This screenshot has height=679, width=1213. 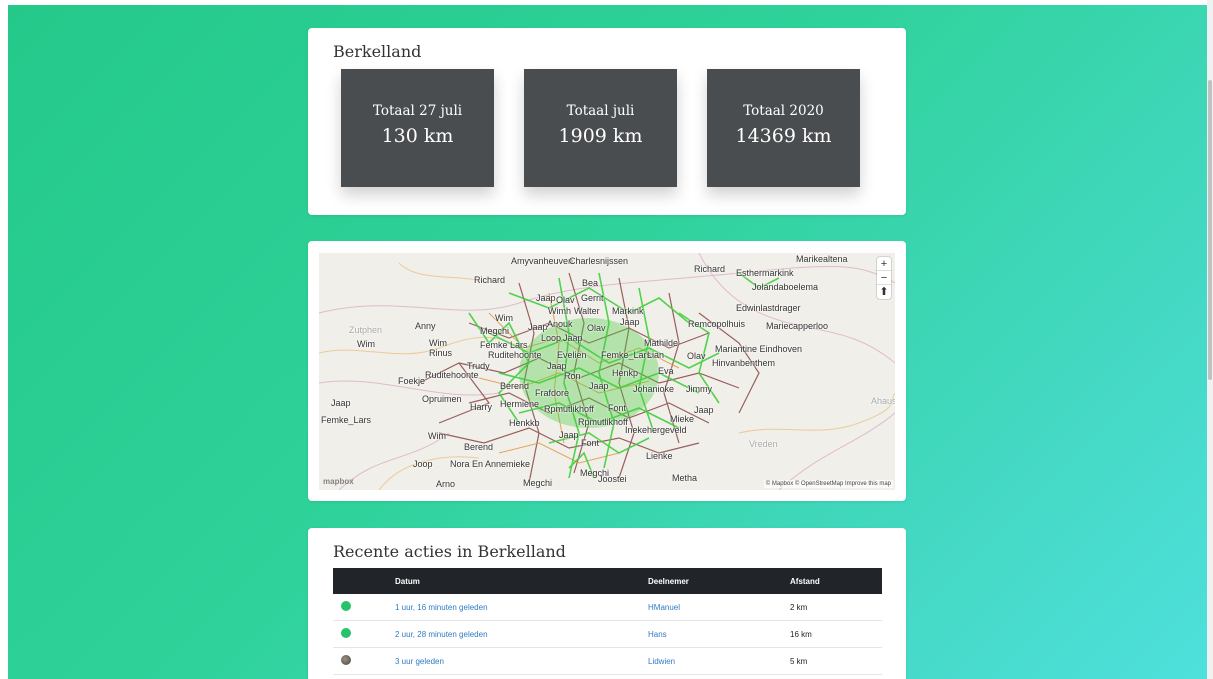 I want to click on map-label: Hermiene, so click(x=520, y=404).